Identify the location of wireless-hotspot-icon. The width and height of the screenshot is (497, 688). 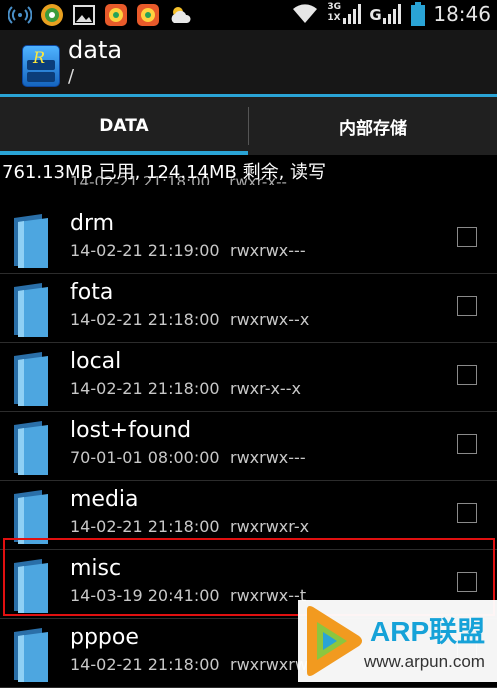
(20, 15).